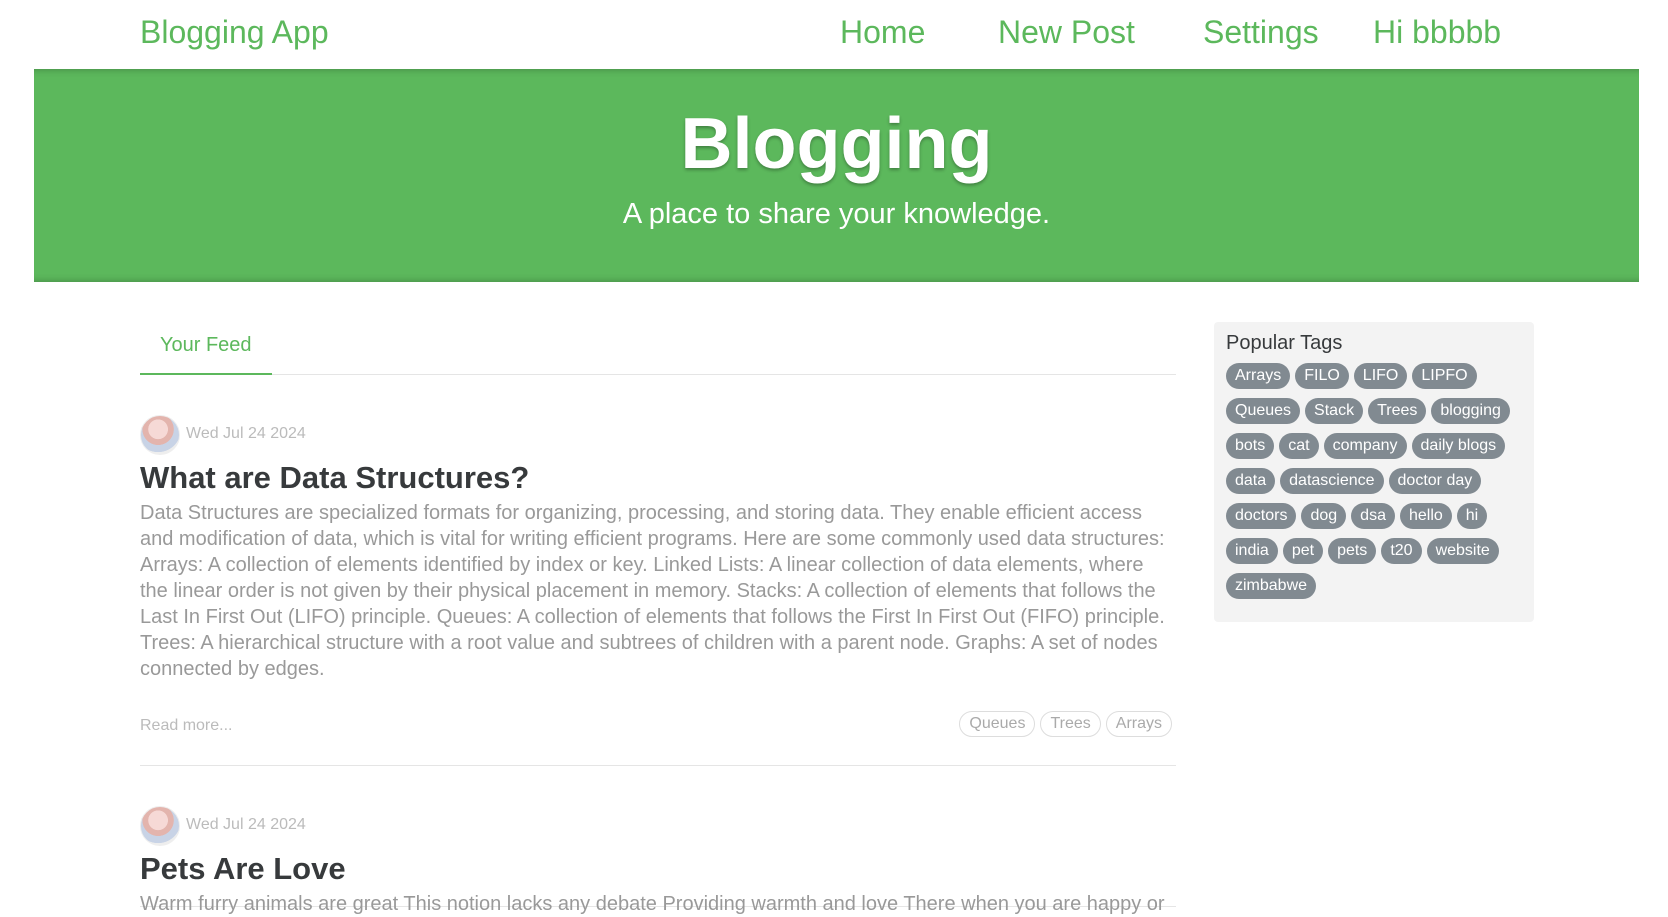  What do you see at coordinates (1334, 411) in the screenshot?
I see `tag-pill: Stack` at bounding box center [1334, 411].